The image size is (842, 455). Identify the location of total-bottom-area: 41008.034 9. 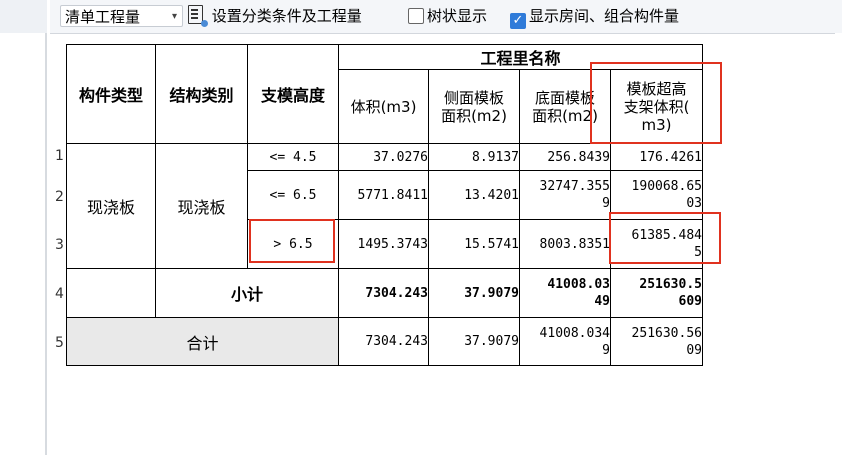
(565, 341).